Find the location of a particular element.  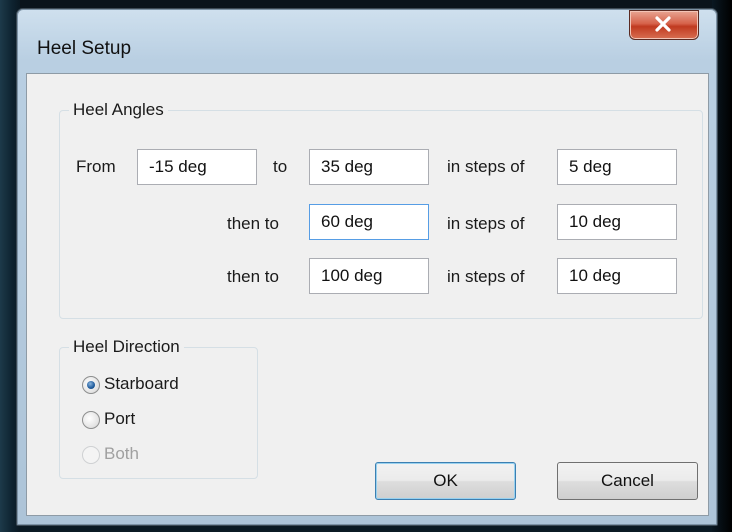

starboard-radio is located at coordinates (91, 385).